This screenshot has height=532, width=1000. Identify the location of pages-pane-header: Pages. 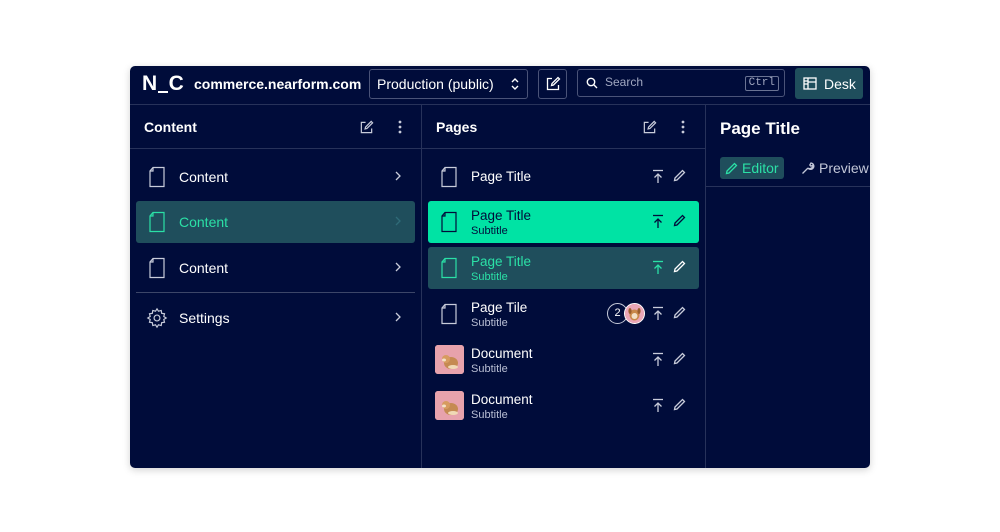
(563, 127).